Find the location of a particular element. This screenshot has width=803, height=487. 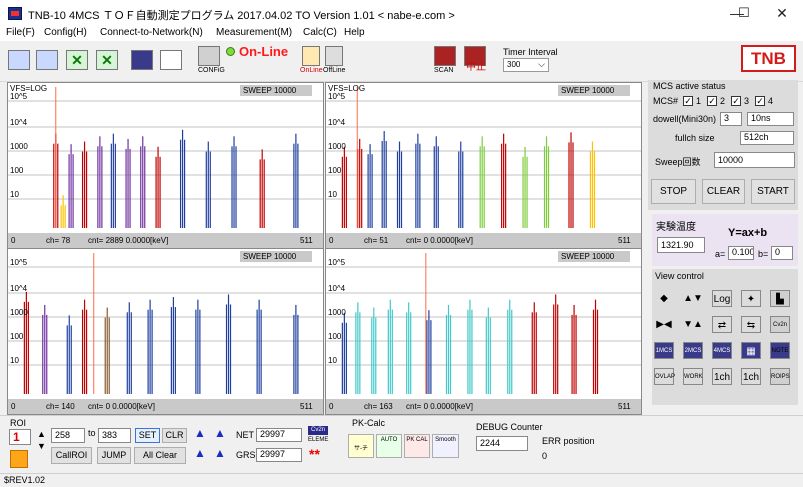

coef-a-input: 0.100 is located at coordinates (741, 253).